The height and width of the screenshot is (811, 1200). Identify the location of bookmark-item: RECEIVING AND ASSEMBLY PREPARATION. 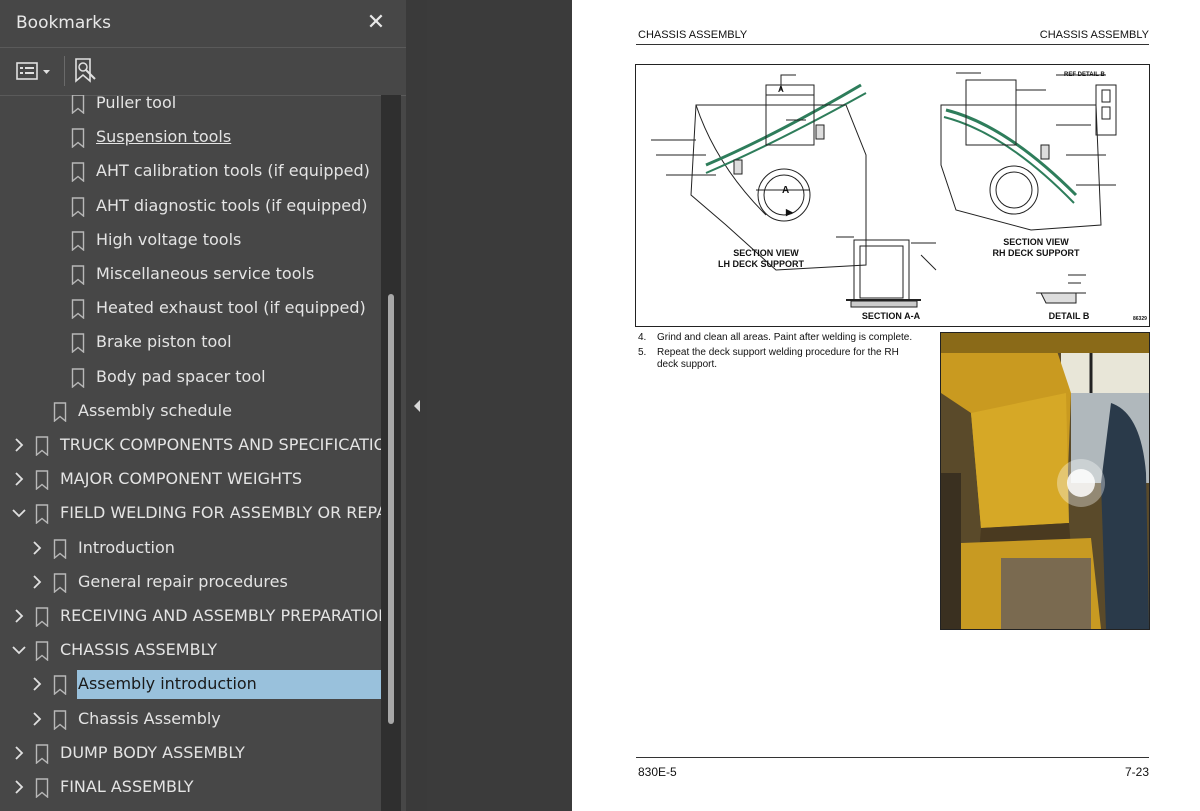
(190, 616).